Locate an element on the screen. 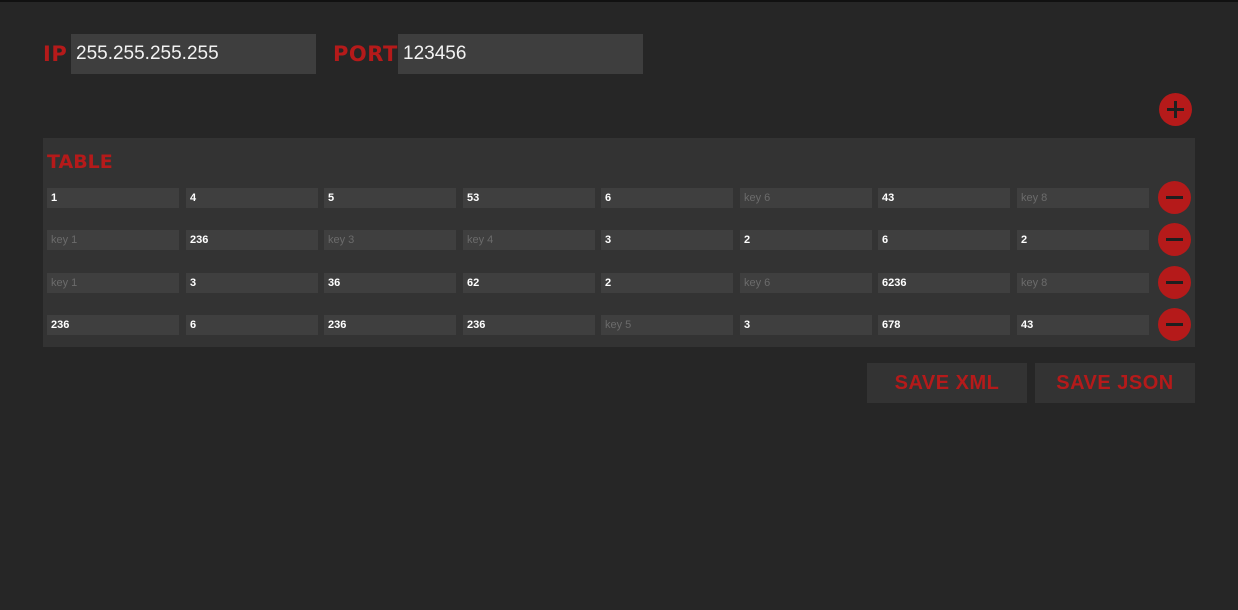 The height and width of the screenshot is (610, 1238). window-top-border is located at coordinates (619, 1).